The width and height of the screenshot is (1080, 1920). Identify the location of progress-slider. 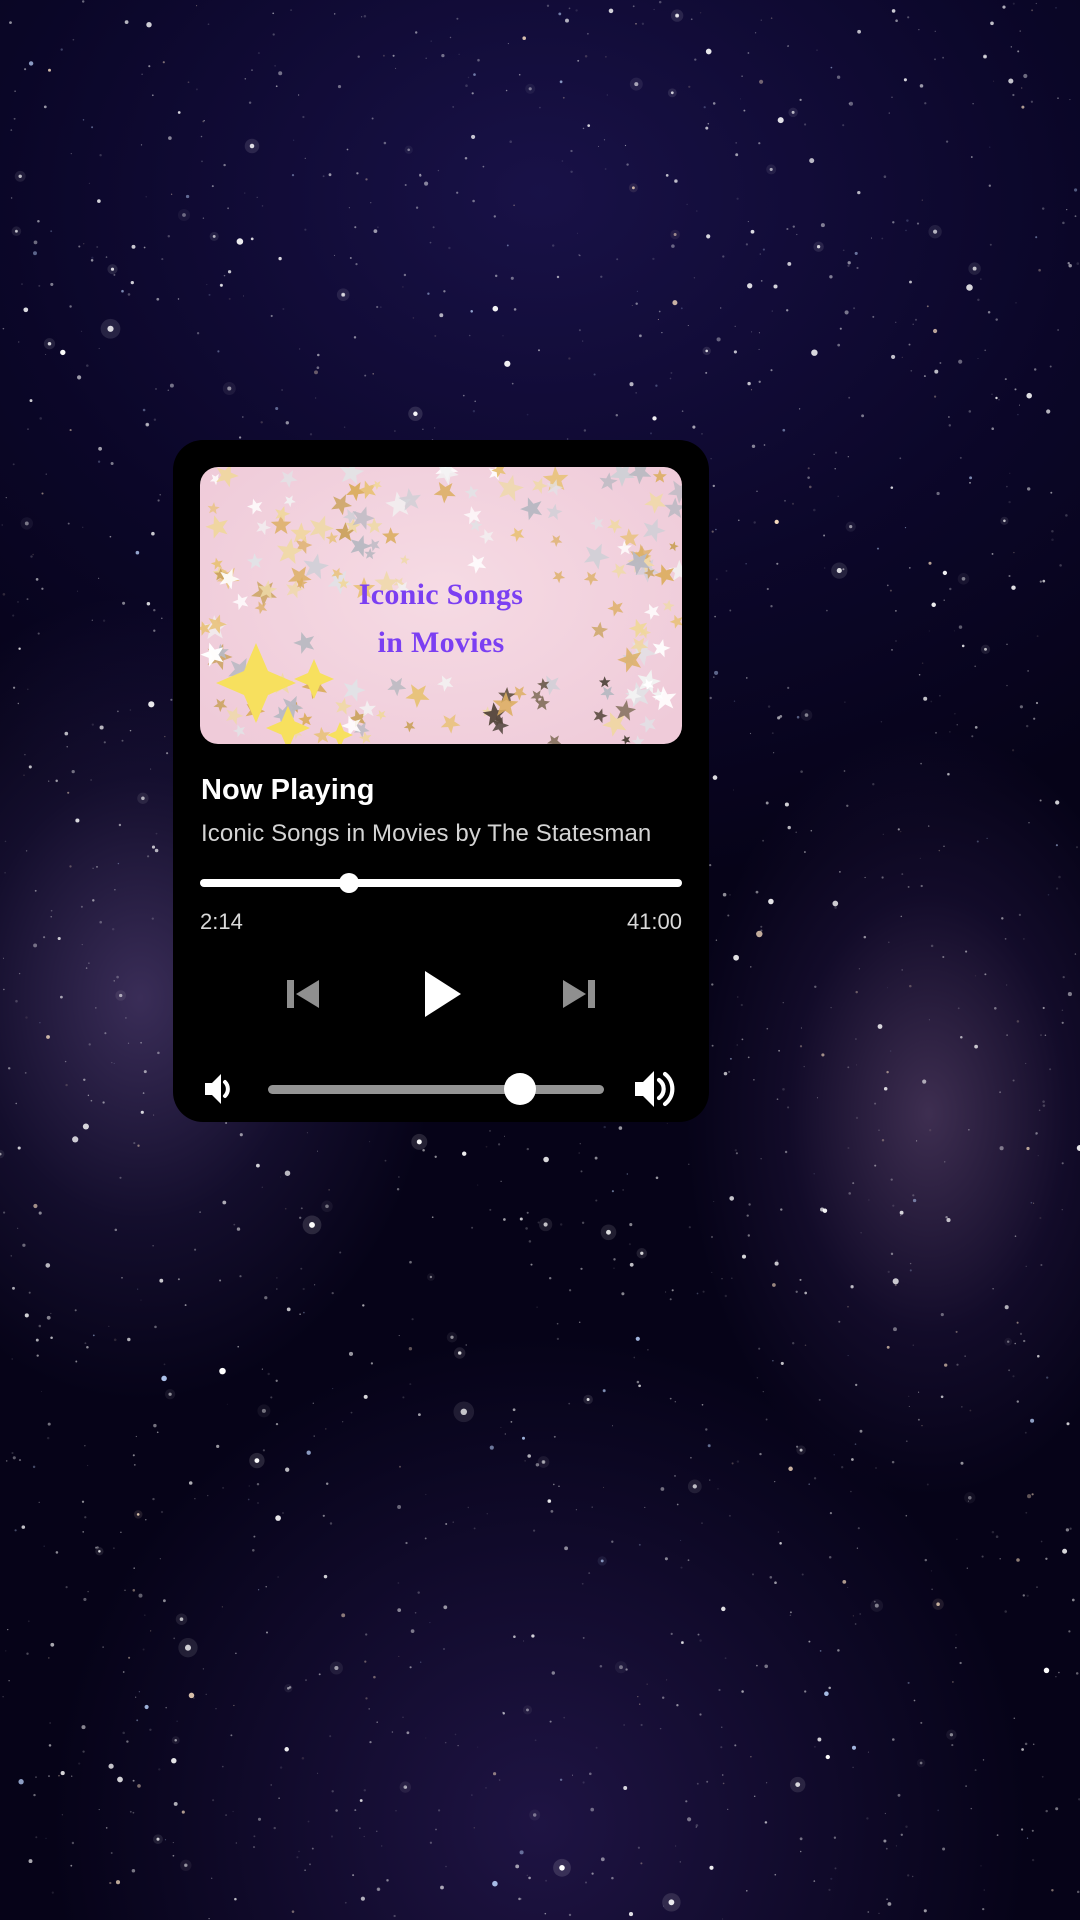
(441, 883).